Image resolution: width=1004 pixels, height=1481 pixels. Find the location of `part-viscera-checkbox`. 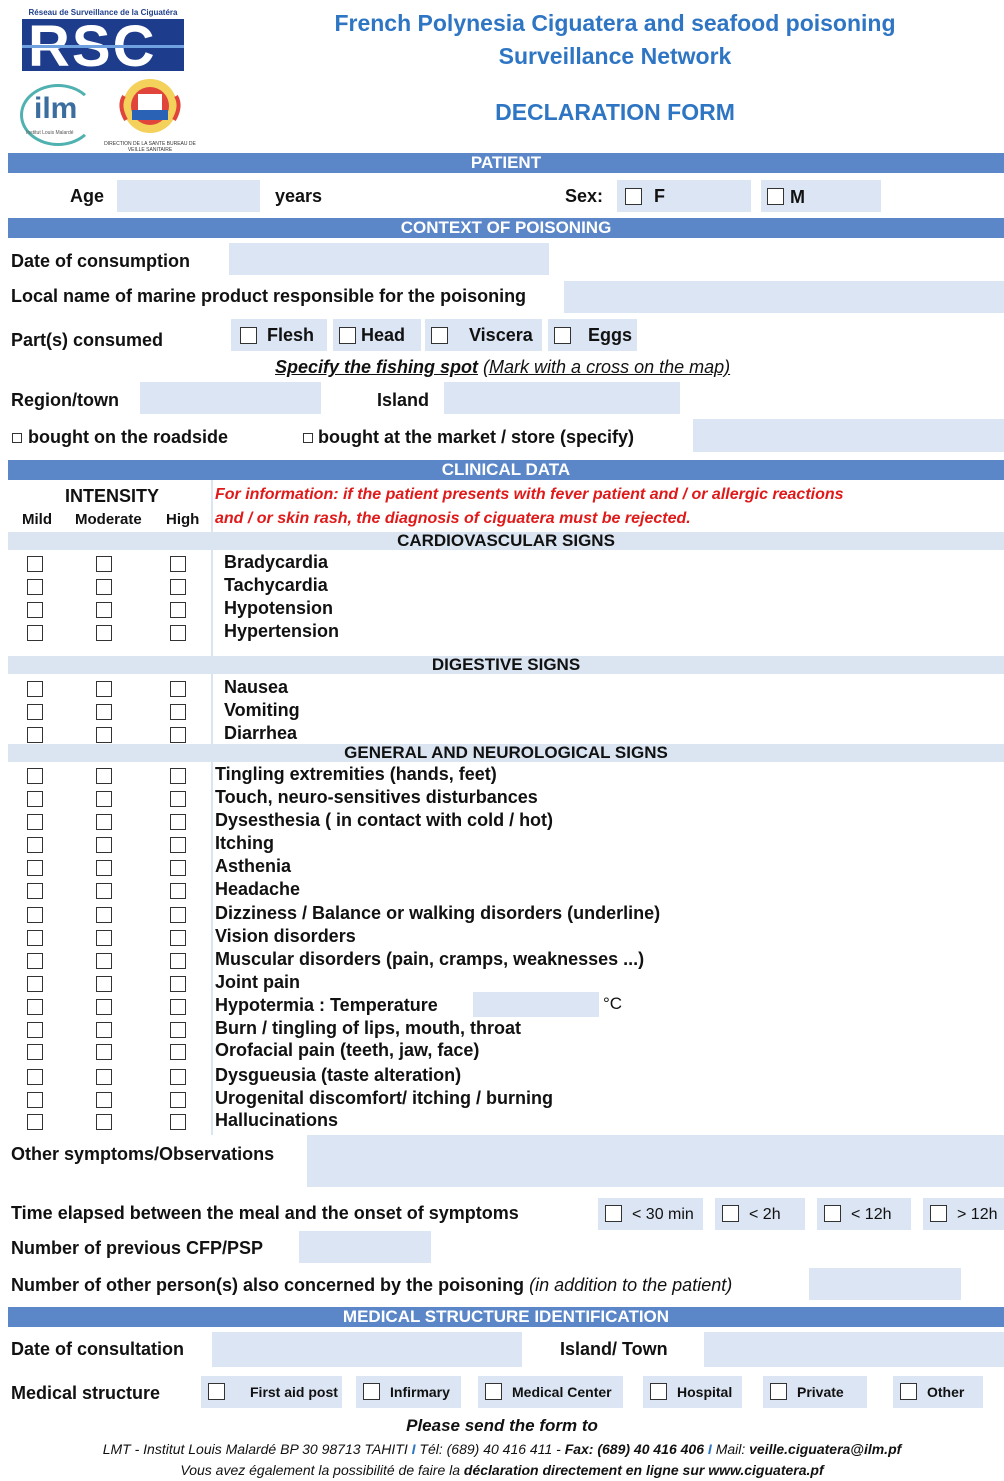

part-viscera-checkbox is located at coordinates (439, 335).